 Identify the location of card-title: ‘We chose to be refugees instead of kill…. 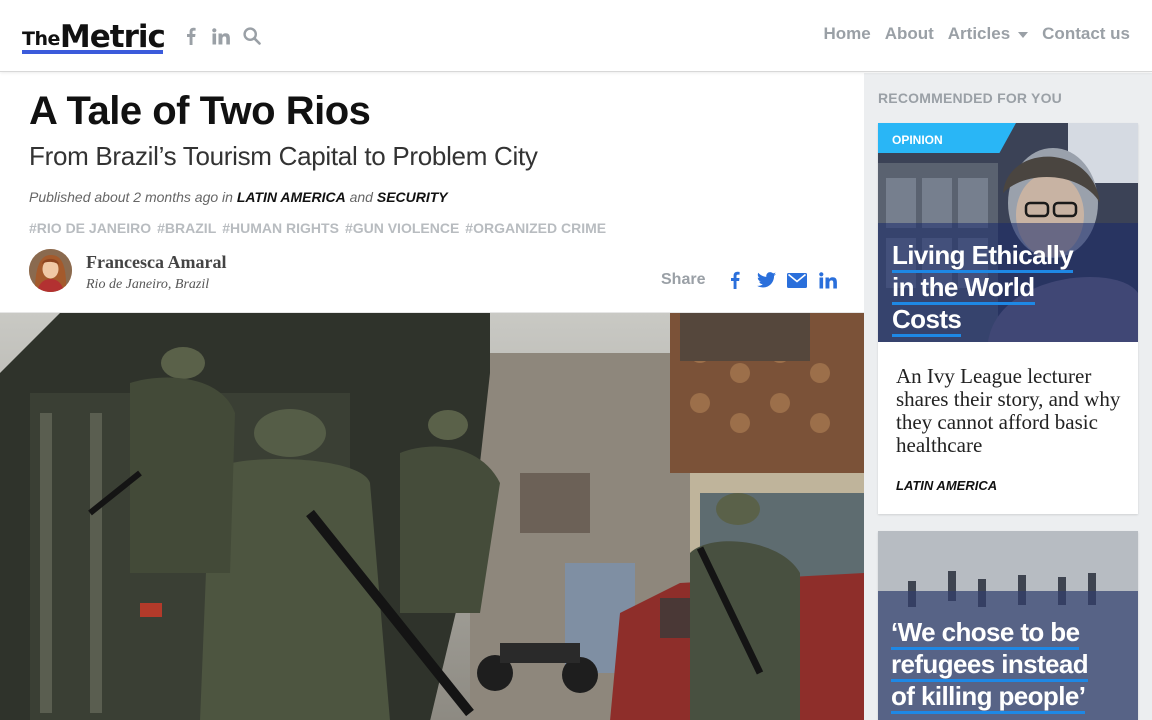
(990, 666).